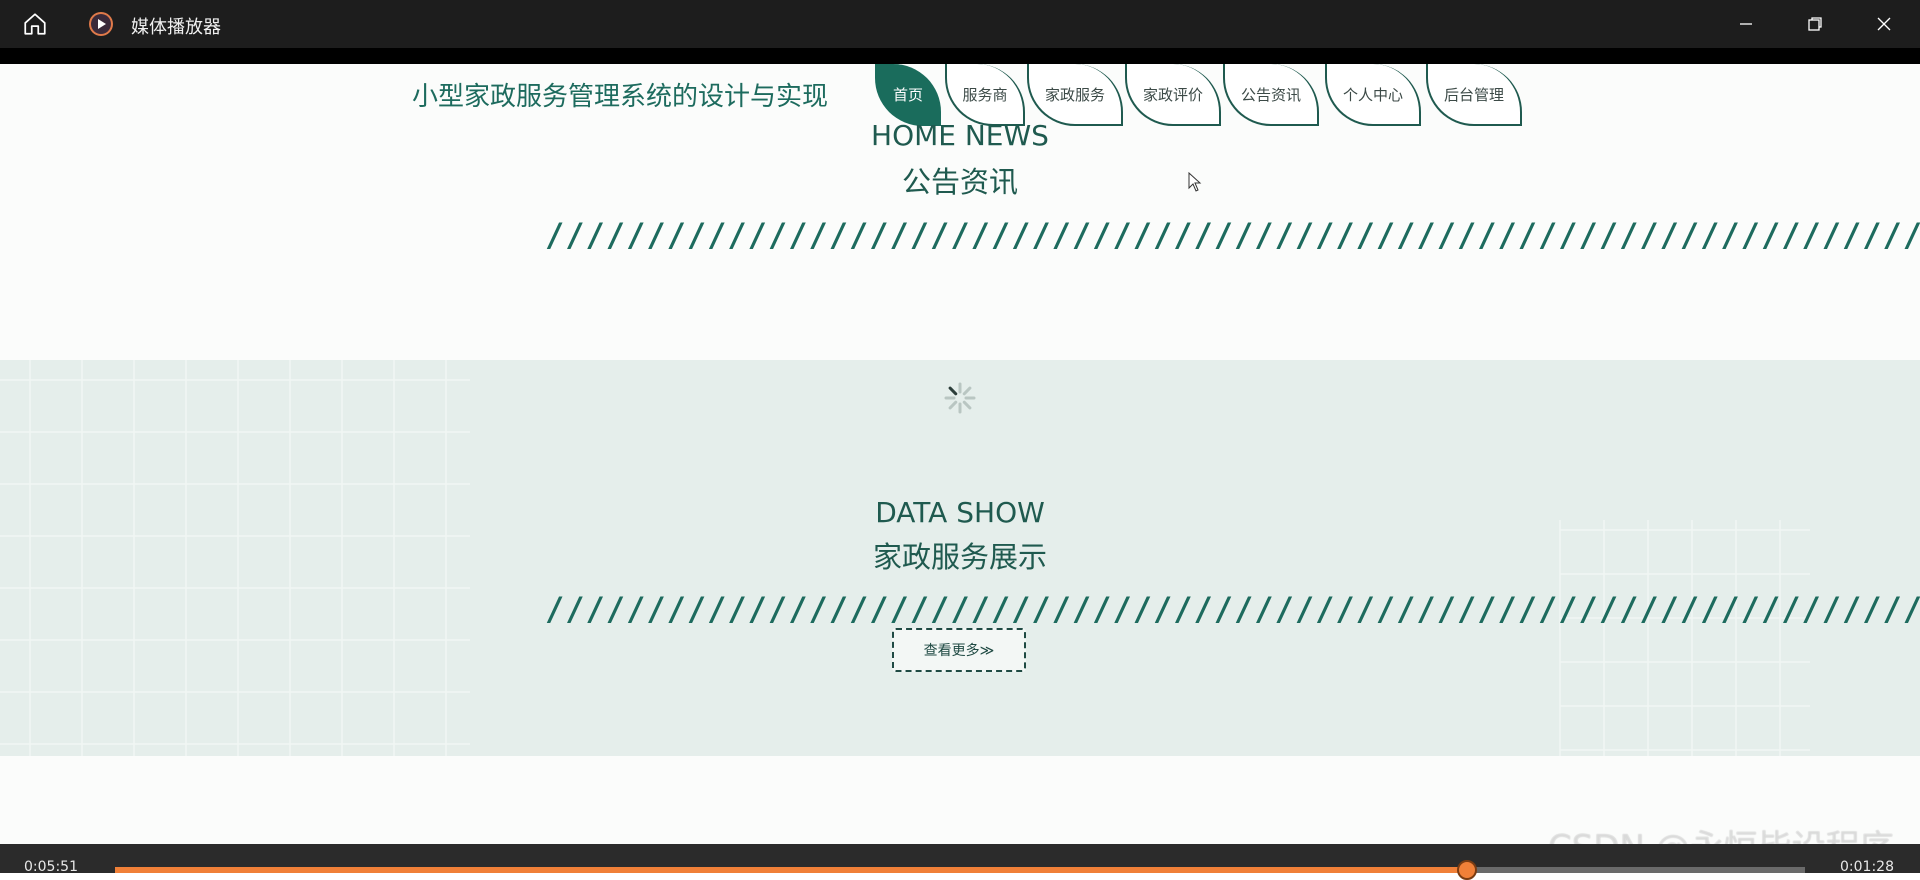 This screenshot has width=1920, height=880. What do you see at coordinates (1373, 95) in the screenshot?
I see `nav-item-profile: 个人中心` at bounding box center [1373, 95].